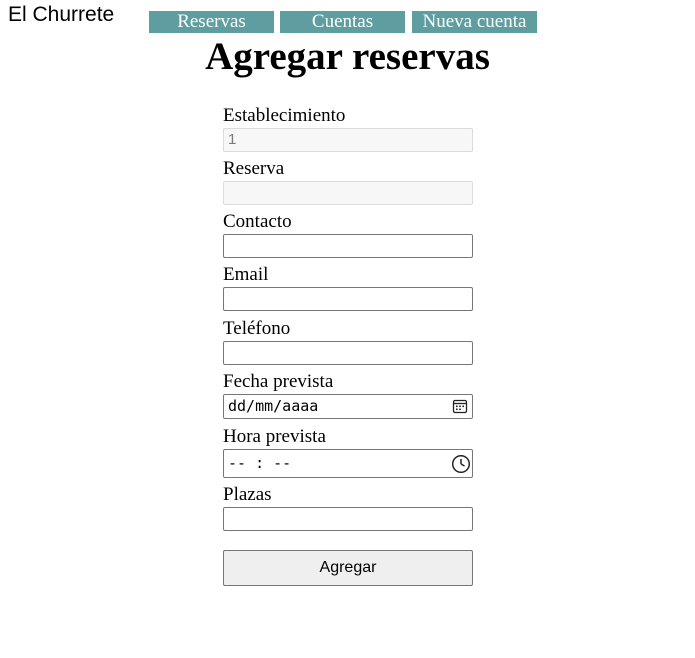 The width and height of the screenshot is (695, 658). Describe the element at coordinates (348, 568) in the screenshot. I see `agregar-button: Agregar` at that location.